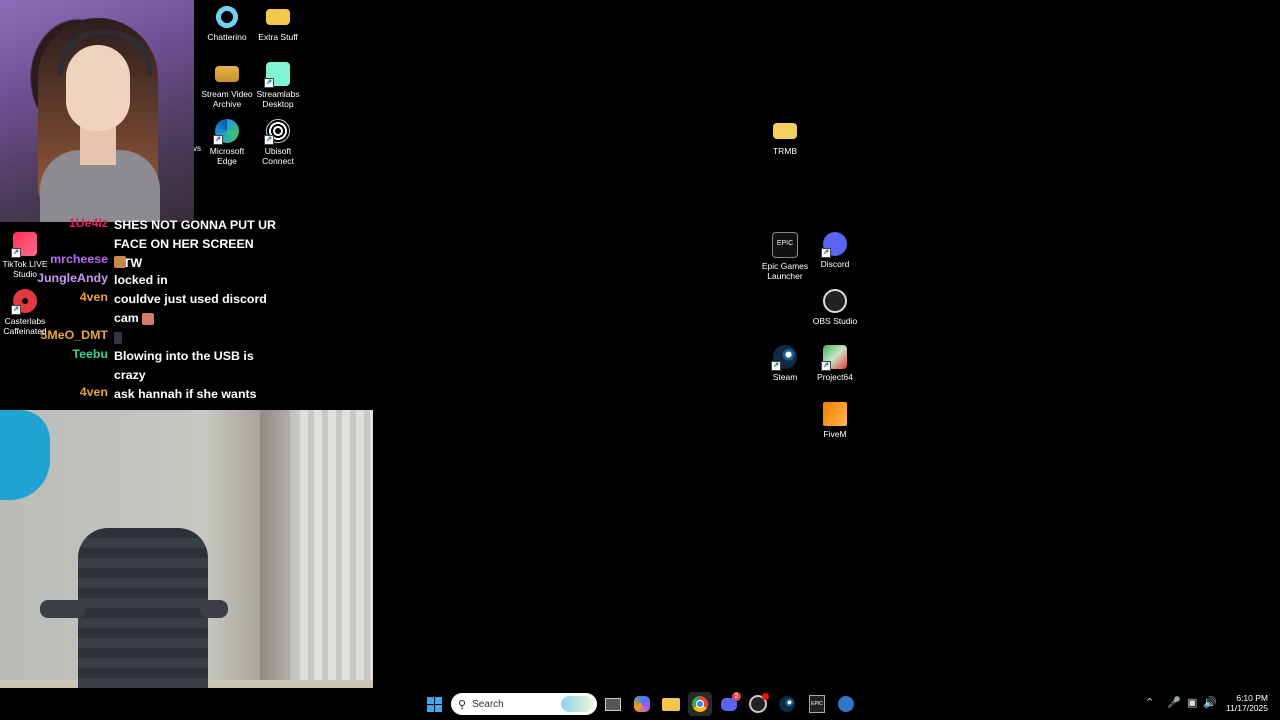  What do you see at coordinates (1192, 702) in the screenshot?
I see `network-icon: ▣` at bounding box center [1192, 702].